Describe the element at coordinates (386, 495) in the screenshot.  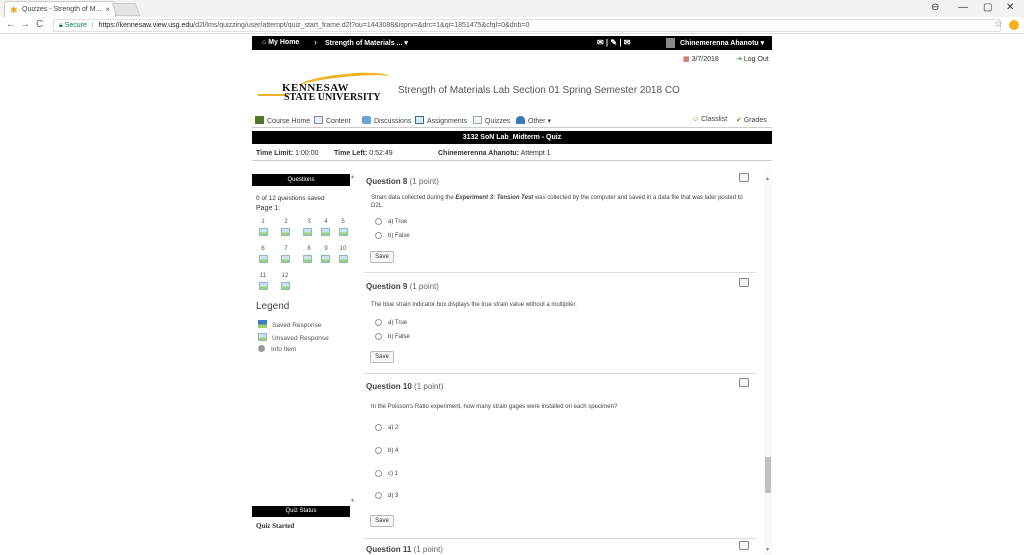
I see `question-10-option-d: d) 3` at that location.